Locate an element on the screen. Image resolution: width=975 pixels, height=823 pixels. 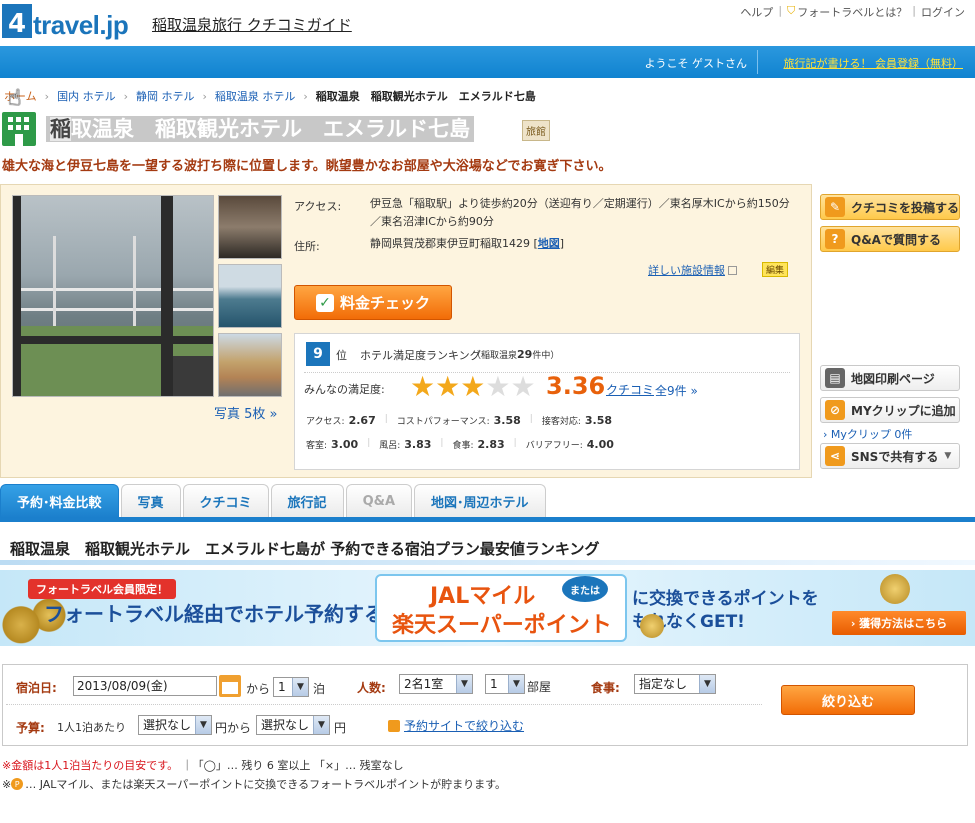
tab-travelogue: 旅行記 is located at coordinates (307, 501).